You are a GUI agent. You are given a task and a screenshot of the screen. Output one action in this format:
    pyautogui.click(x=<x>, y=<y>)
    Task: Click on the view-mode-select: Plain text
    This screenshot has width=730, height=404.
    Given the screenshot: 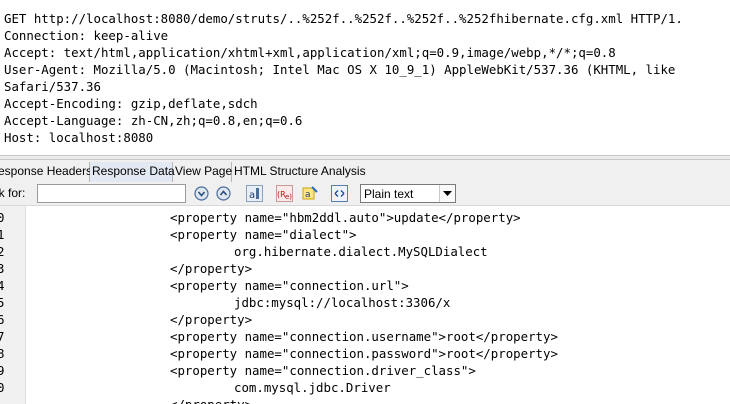 What is the action you would take?
    pyautogui.click(x=408, y=193)
    